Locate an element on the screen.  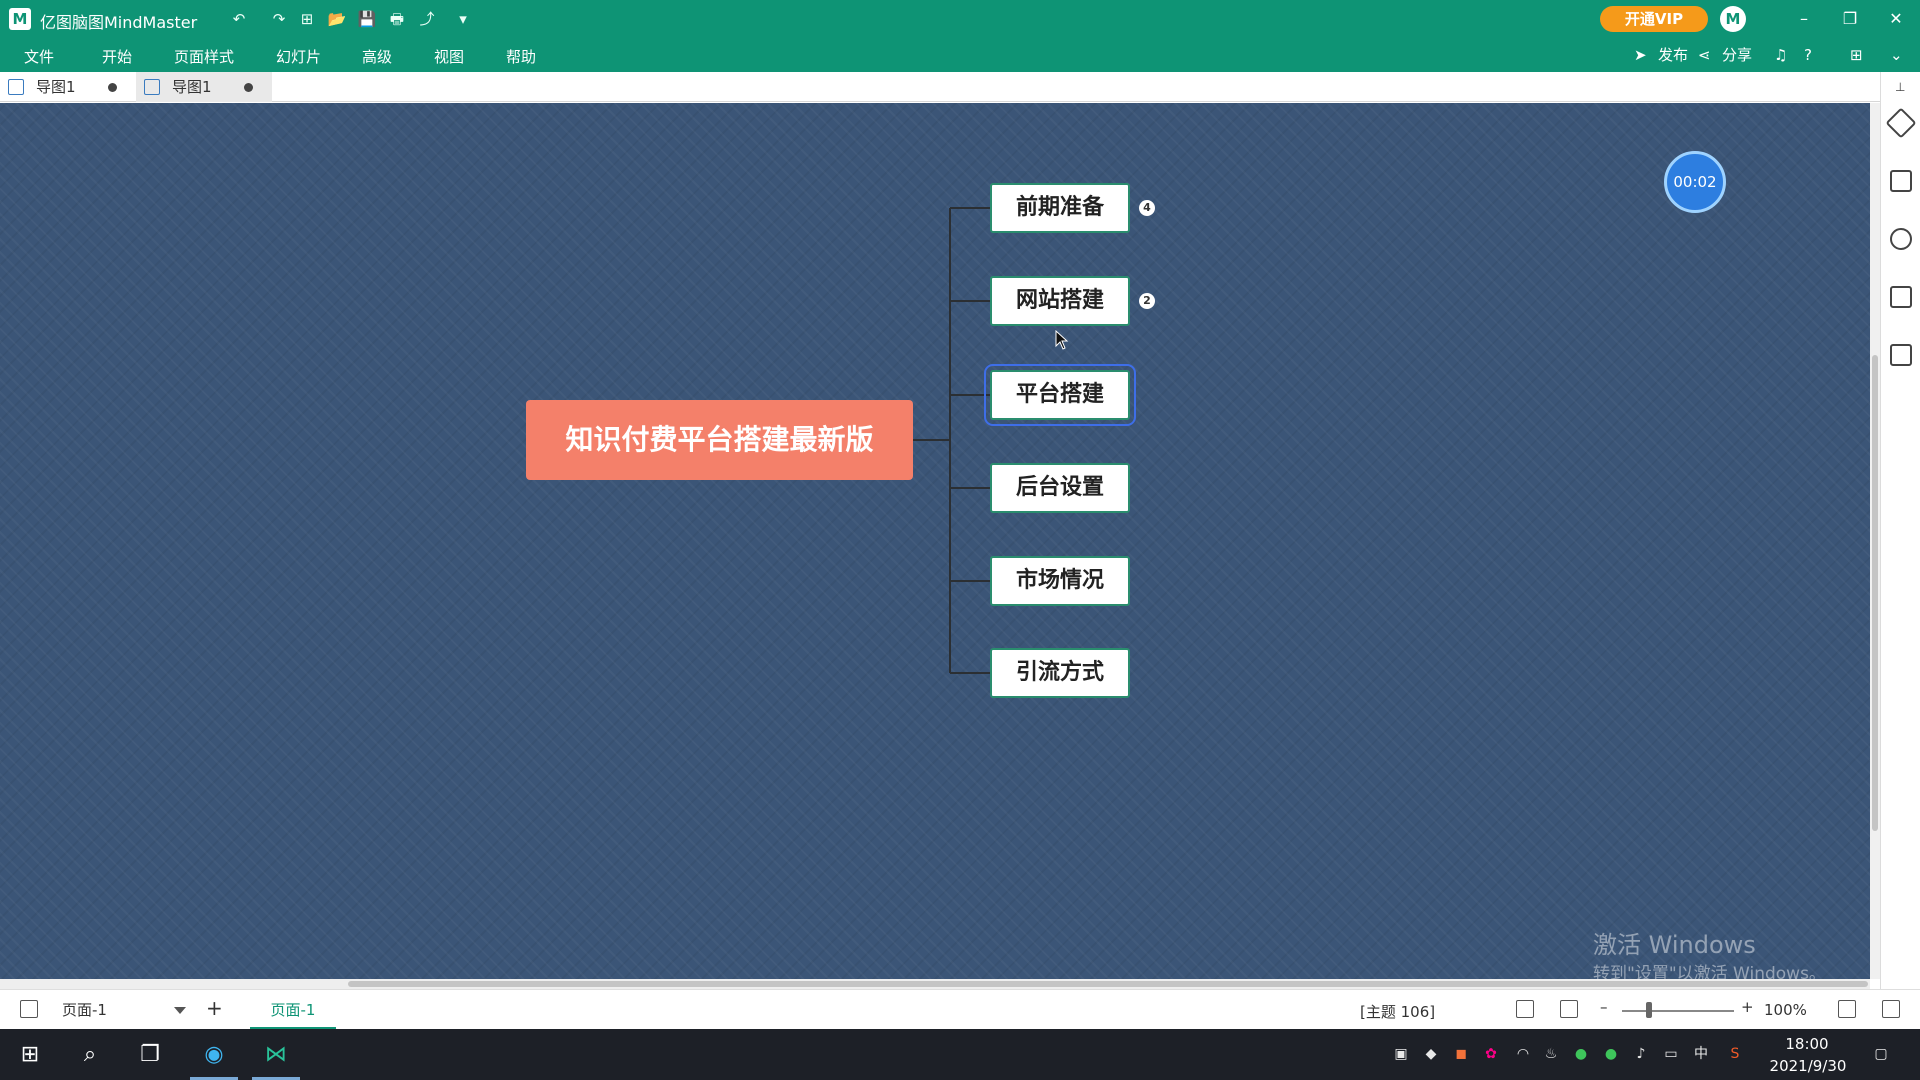
topic-website-building: 网站搭建 is located at coordinates (1060, 301).